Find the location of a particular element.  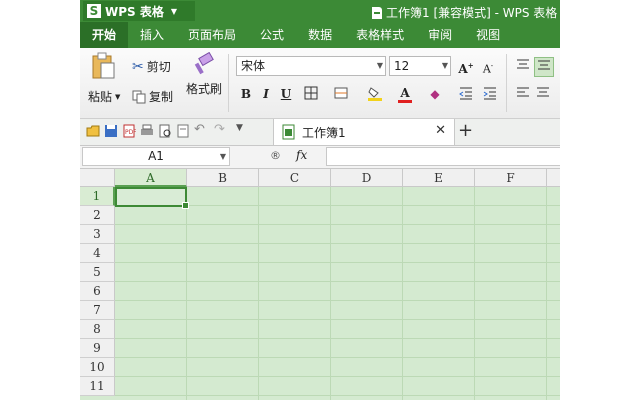

wps-logo-icon: S is located at coordinates (94, 11).